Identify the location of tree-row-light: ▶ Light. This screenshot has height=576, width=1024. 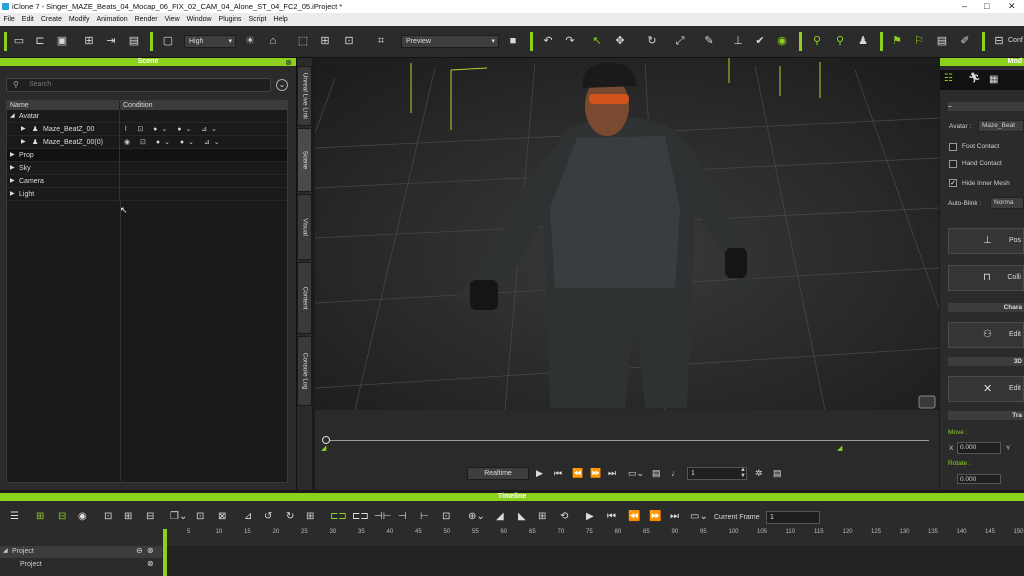
(147, 194).